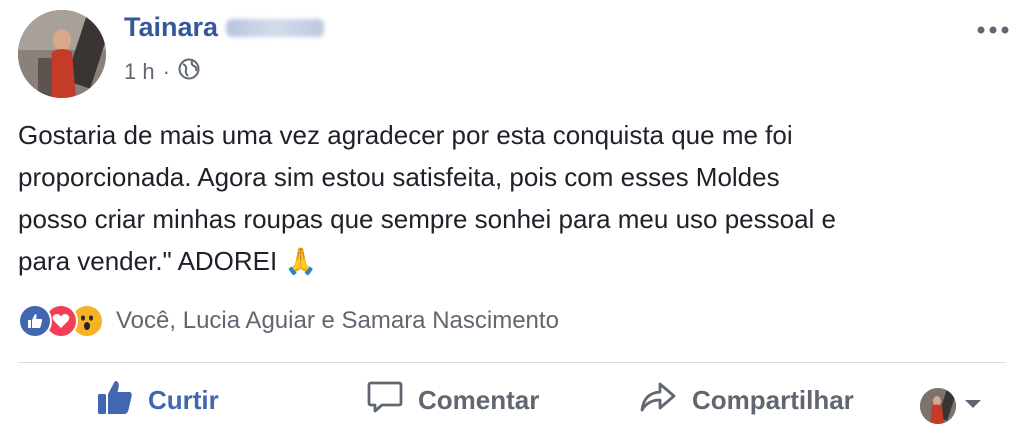 The image size is (1024, 444). I want to click on comment-button: Comentar, so click(452, 400).